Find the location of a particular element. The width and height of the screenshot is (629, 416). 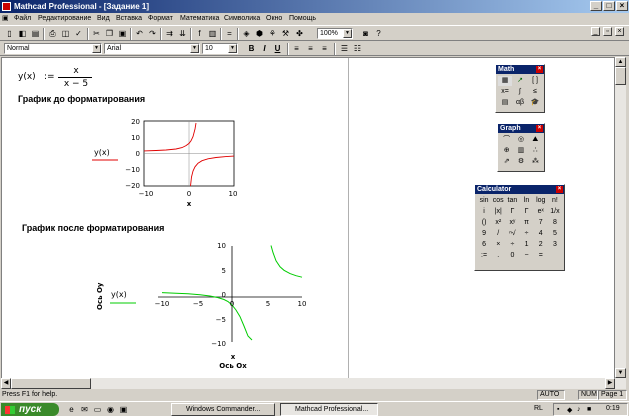

calculator-key: sin is located at coordinates (484, 201).